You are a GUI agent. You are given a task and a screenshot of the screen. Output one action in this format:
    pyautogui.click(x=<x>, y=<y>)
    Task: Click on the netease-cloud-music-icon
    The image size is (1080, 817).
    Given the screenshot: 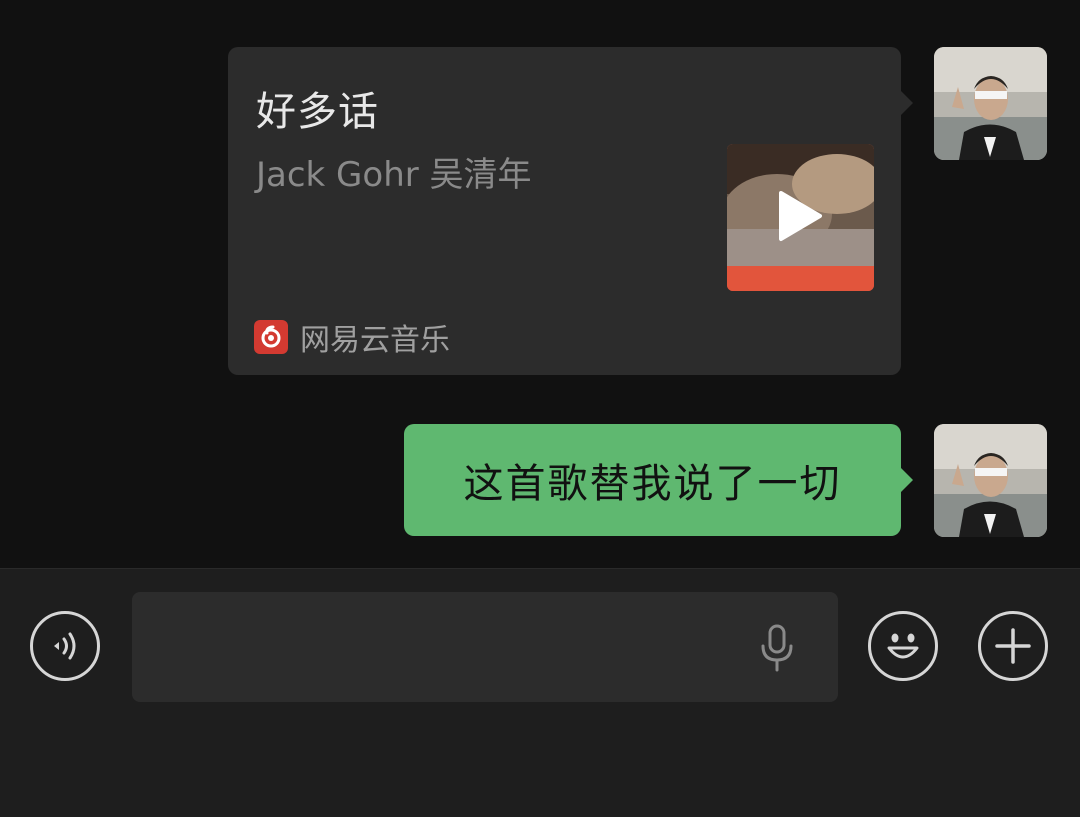 What is the action you would take?
    pyautogui.click(x=271, y=337)
    